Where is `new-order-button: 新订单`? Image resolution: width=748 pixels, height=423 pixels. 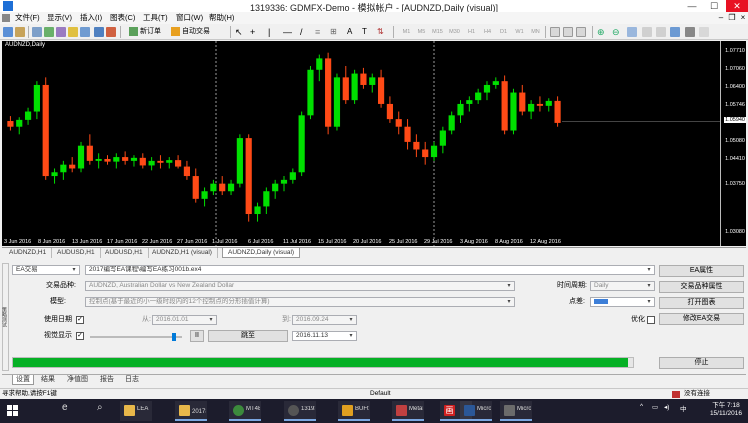
new-order-button: 新订单 is located at coordinates (145, 32).